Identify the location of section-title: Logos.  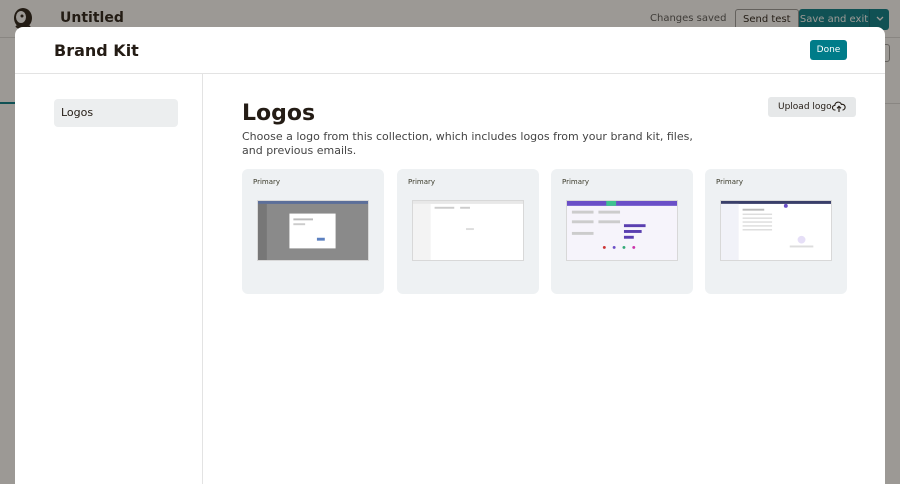
(279, 113).